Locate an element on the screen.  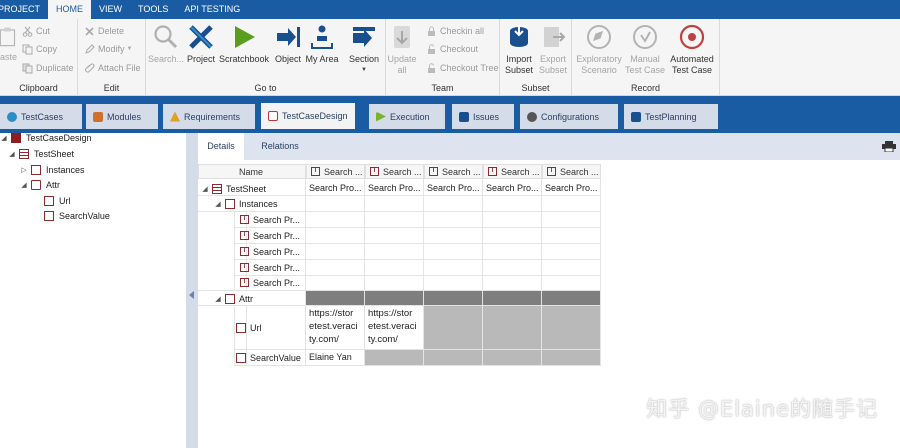
modify-button: Modify ▼ is located at coordinates (108, 49).